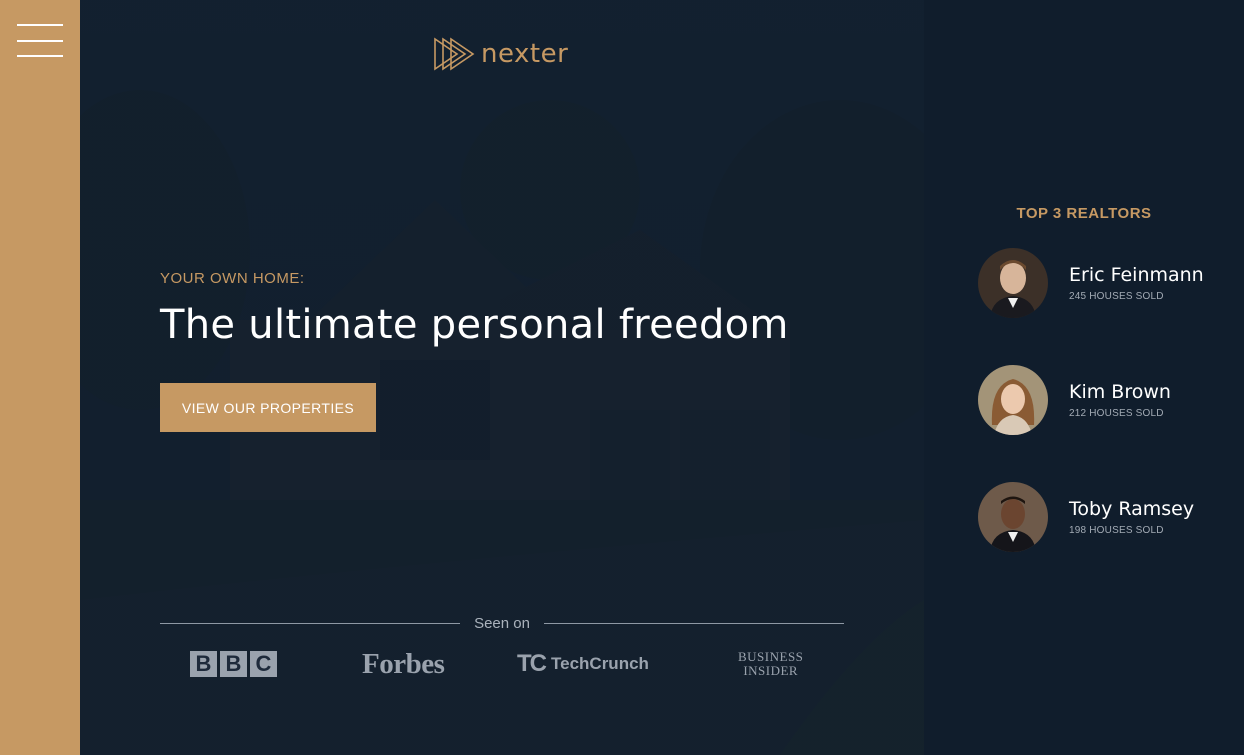 This screenshot has height=755, width=1244. What do you see at coordinates (525, 54) in the screenshot?
I see `logo-text: nexter` at bounding box center [525, 54].